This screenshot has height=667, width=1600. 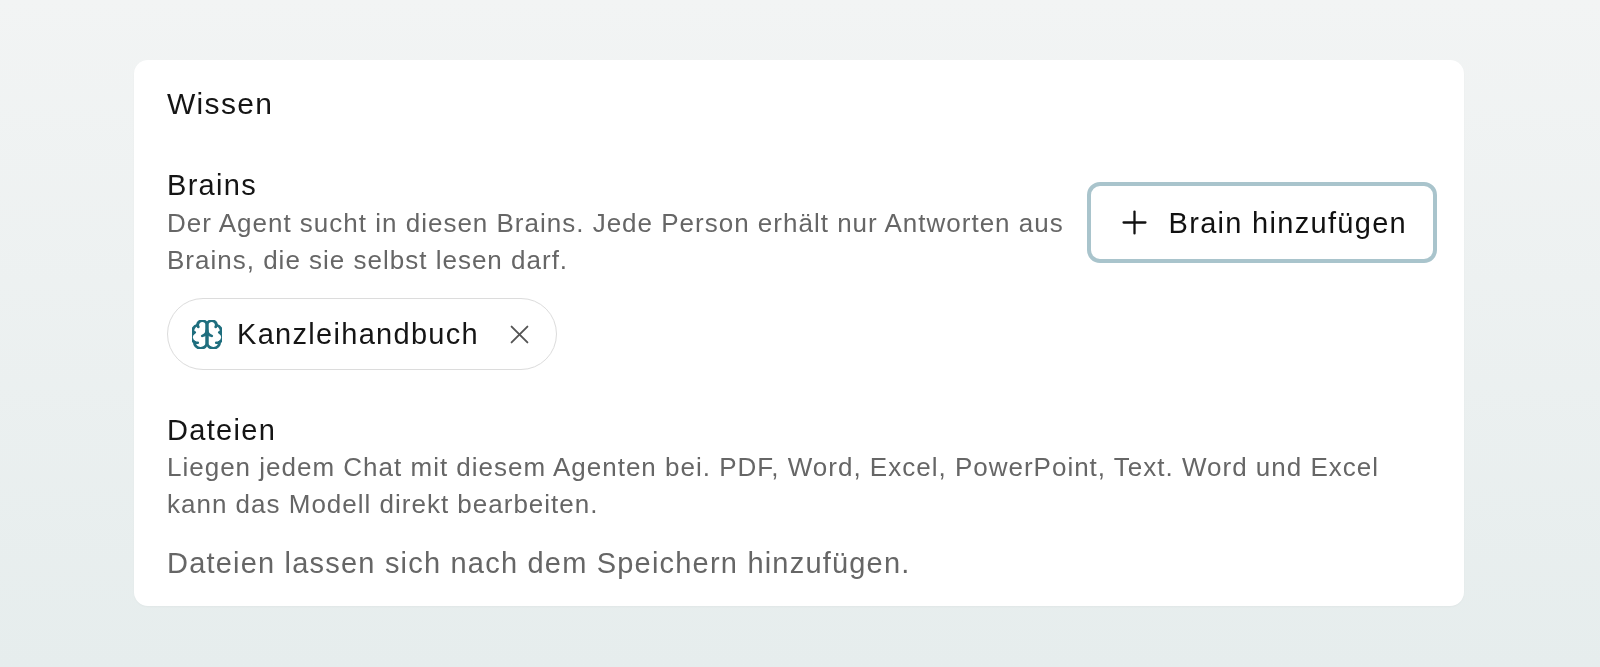 What do you see at coordinates (519, 334) in the screenshot?
I see `close-icon` at bounding box center [519, 334].